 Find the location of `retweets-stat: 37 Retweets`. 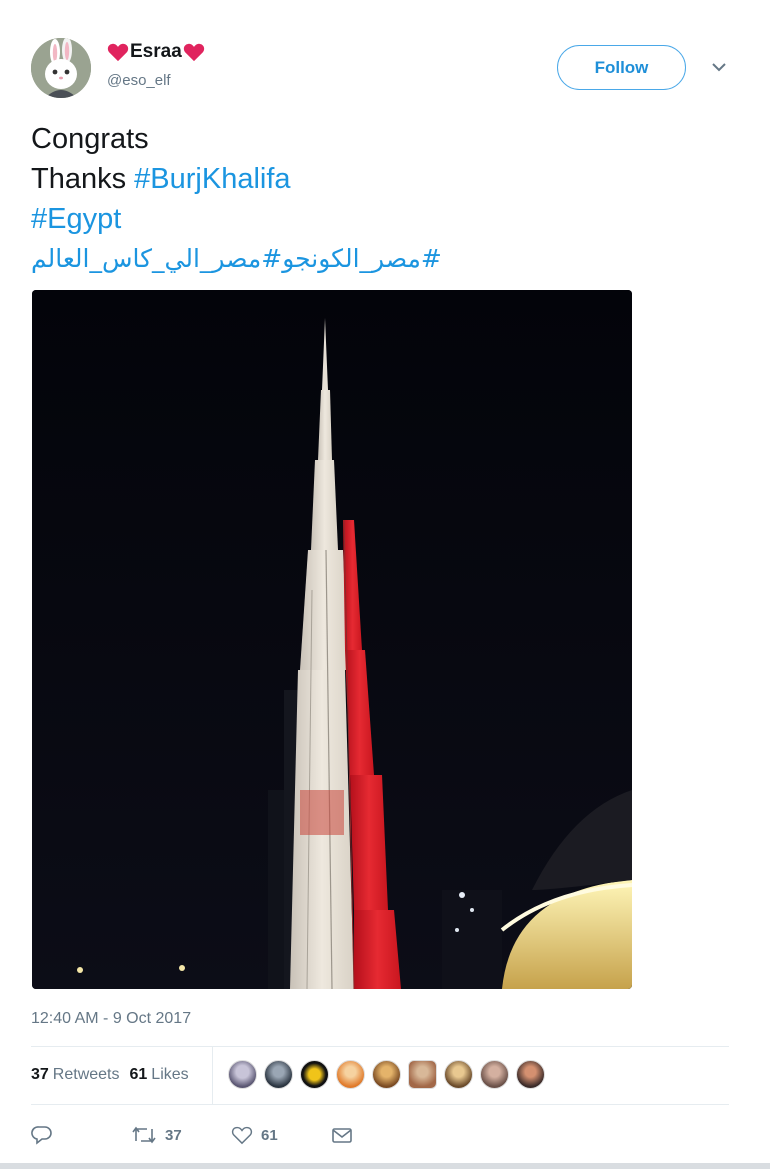

retweets-stat: 37 Retweets is located at coordinates (75, 1075).